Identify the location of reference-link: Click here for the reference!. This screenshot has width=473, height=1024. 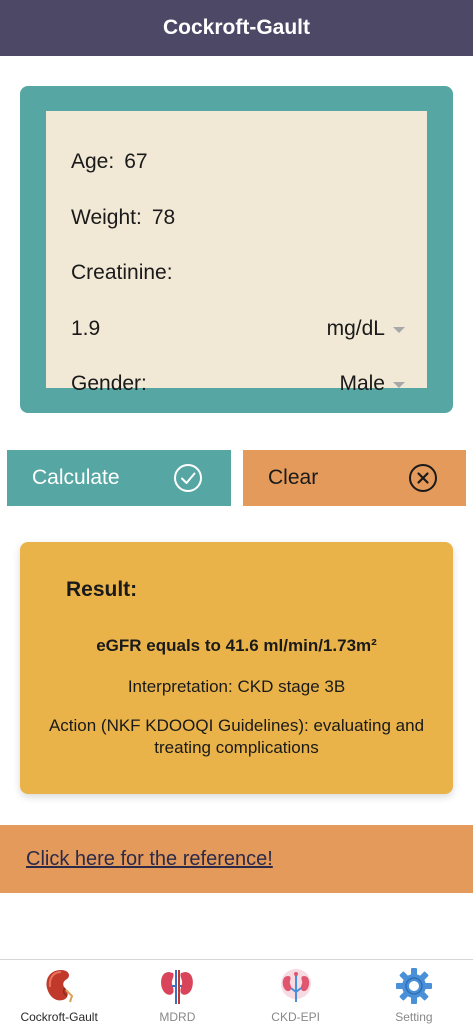
(149, 859).